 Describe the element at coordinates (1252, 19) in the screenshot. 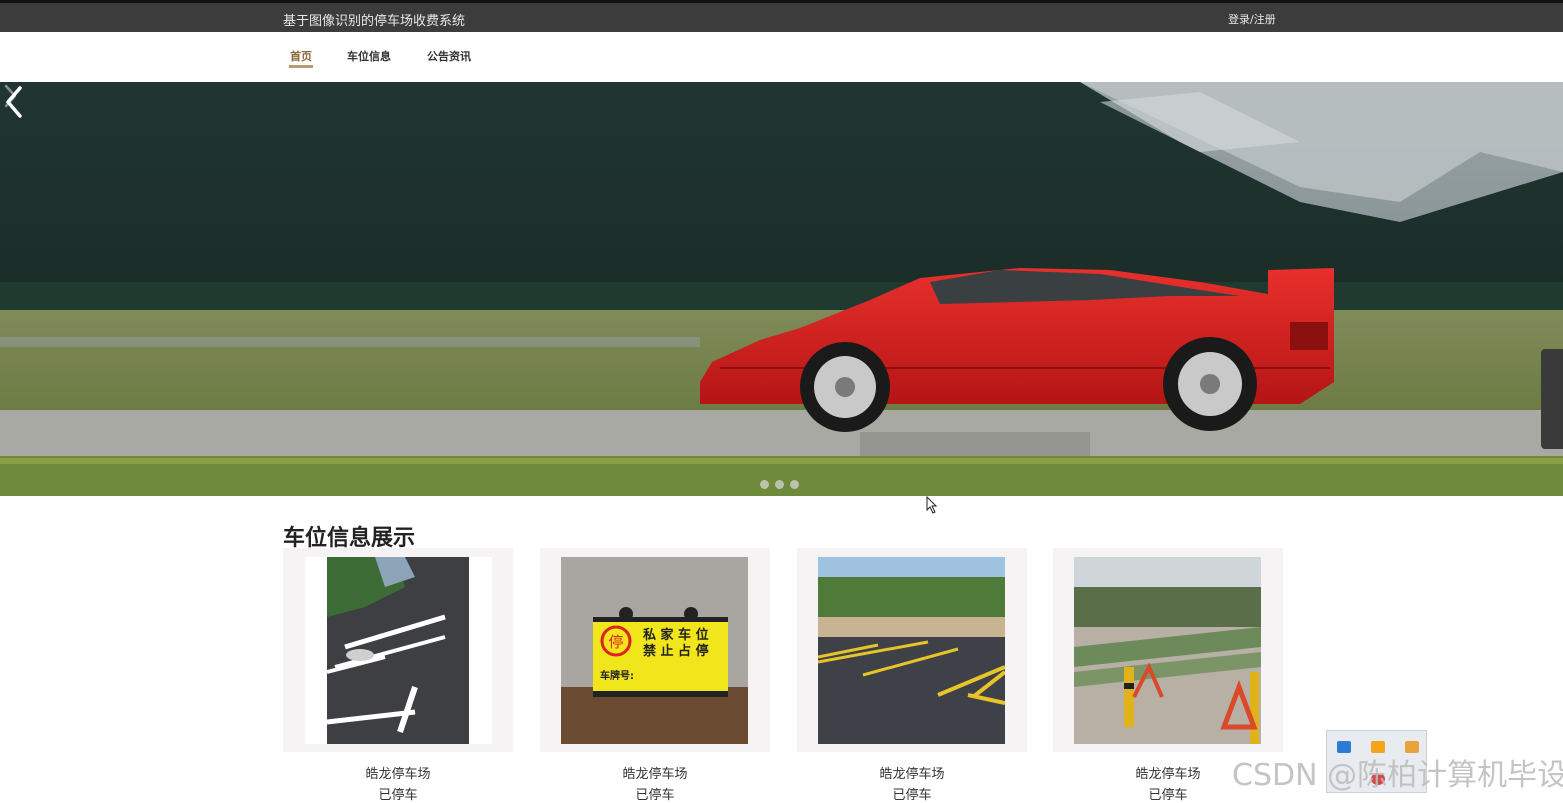

I see `login-register-link: 登录/注册` at that location.